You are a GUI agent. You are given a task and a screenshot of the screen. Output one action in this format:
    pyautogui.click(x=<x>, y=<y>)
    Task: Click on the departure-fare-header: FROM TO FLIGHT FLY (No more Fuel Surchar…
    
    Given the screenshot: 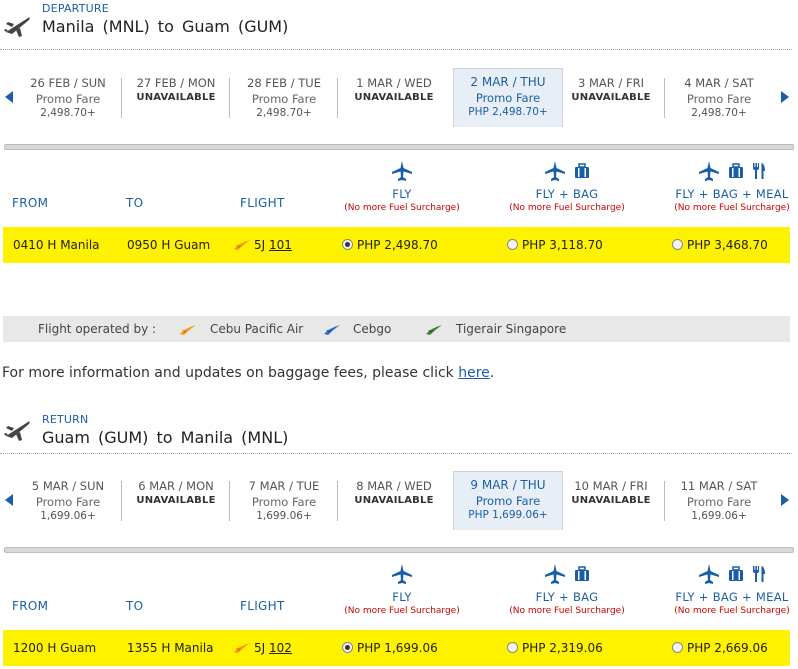 What is the action you would take?
    pyautogui.click(x=399, y=198)
    